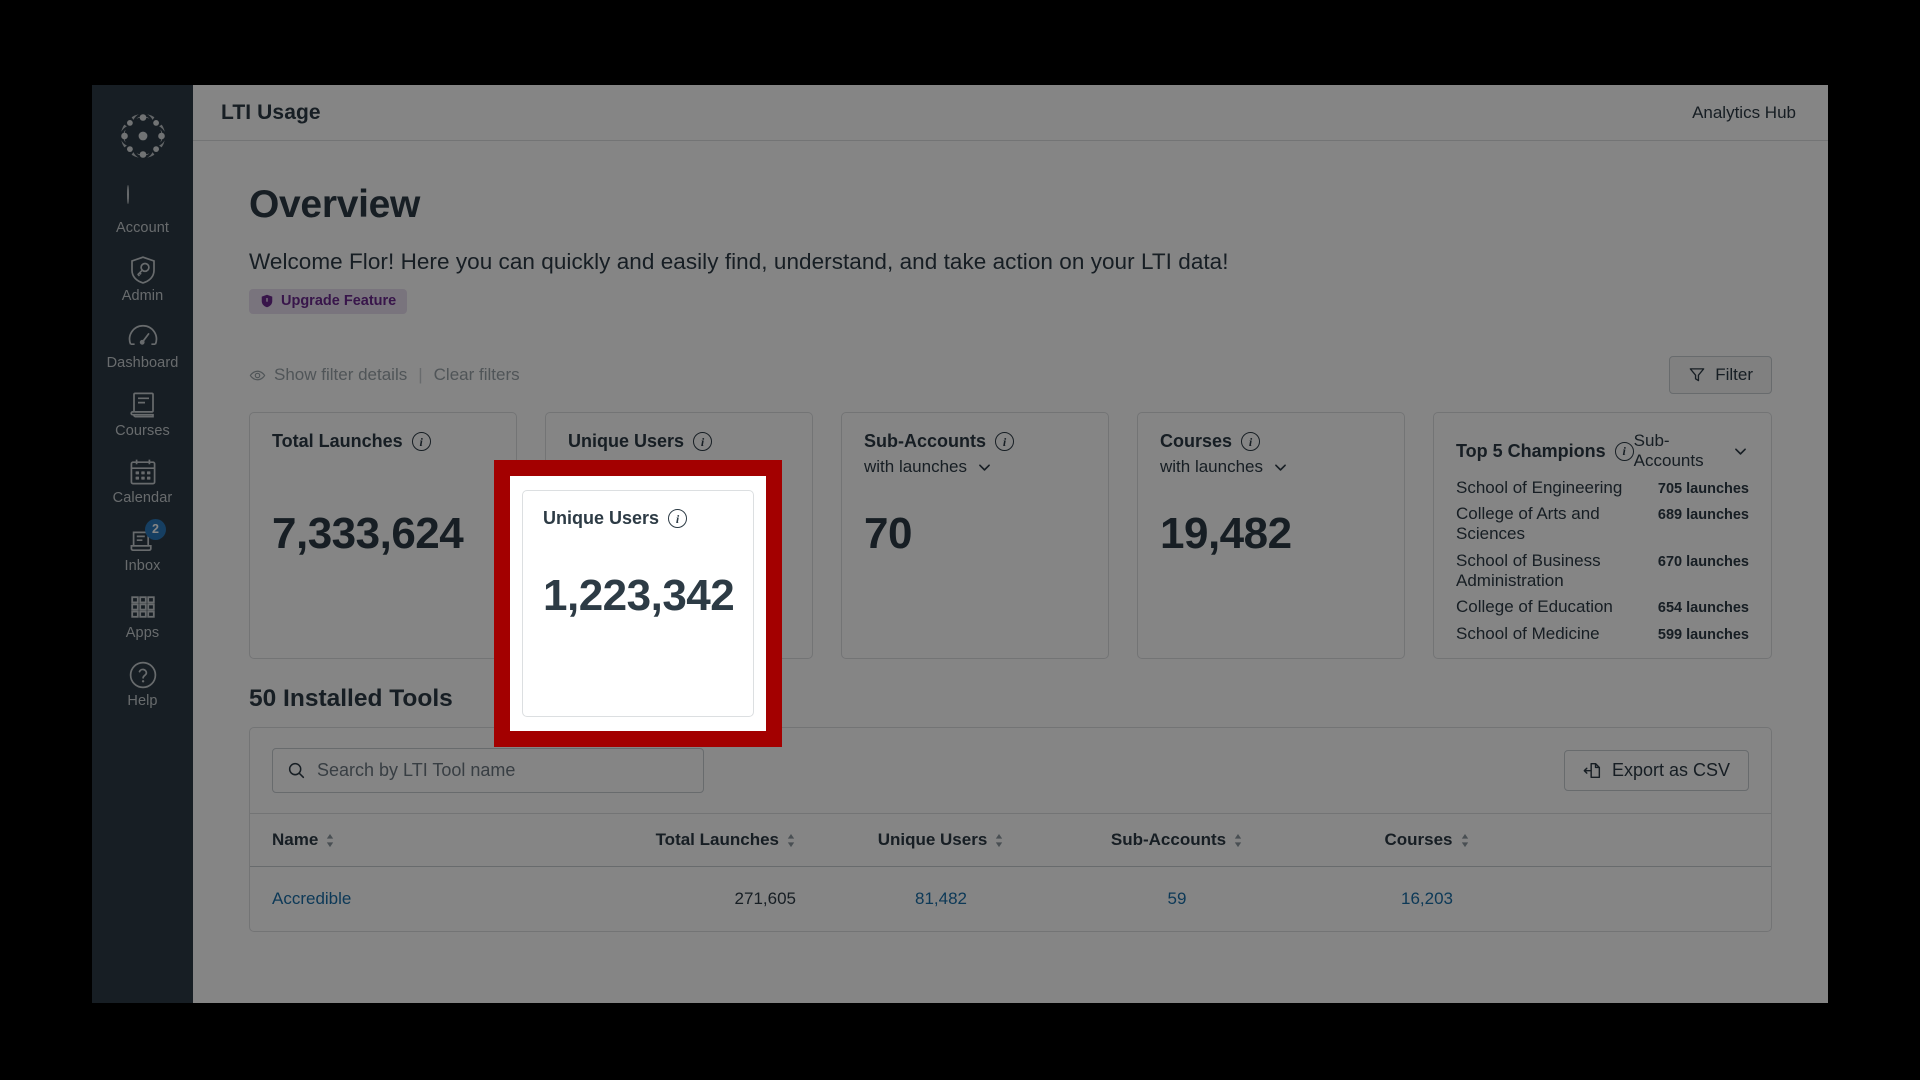 This screenshot has width=1920, height=1080. I want to click on card-value: 70, so click(888, 533).